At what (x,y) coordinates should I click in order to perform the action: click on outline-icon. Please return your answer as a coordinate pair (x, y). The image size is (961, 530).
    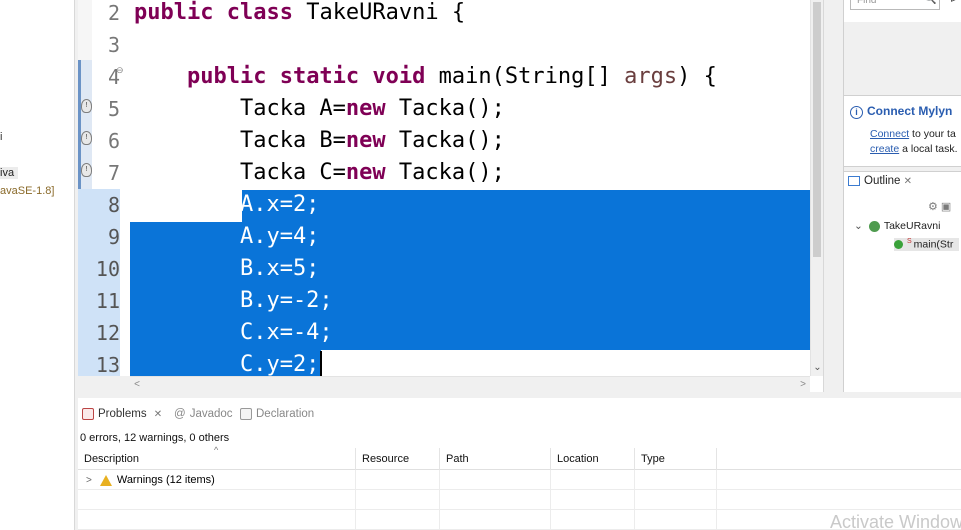
    Looking at the image, I should click on (854, 180).